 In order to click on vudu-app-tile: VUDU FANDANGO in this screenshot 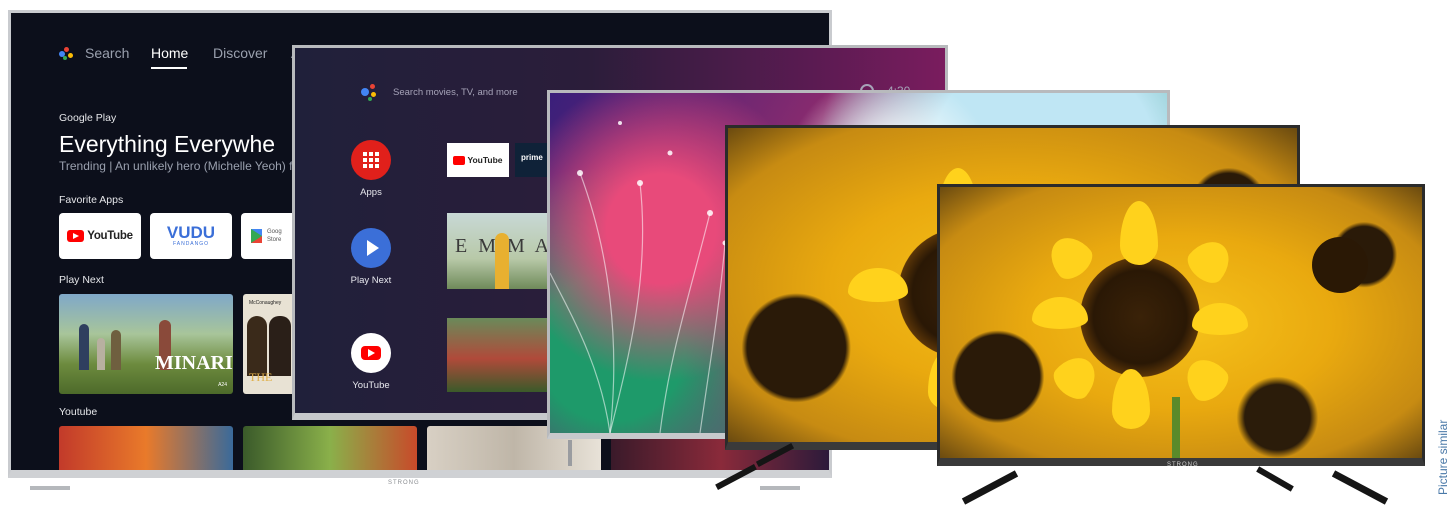, I will do `click(191, 236)`.